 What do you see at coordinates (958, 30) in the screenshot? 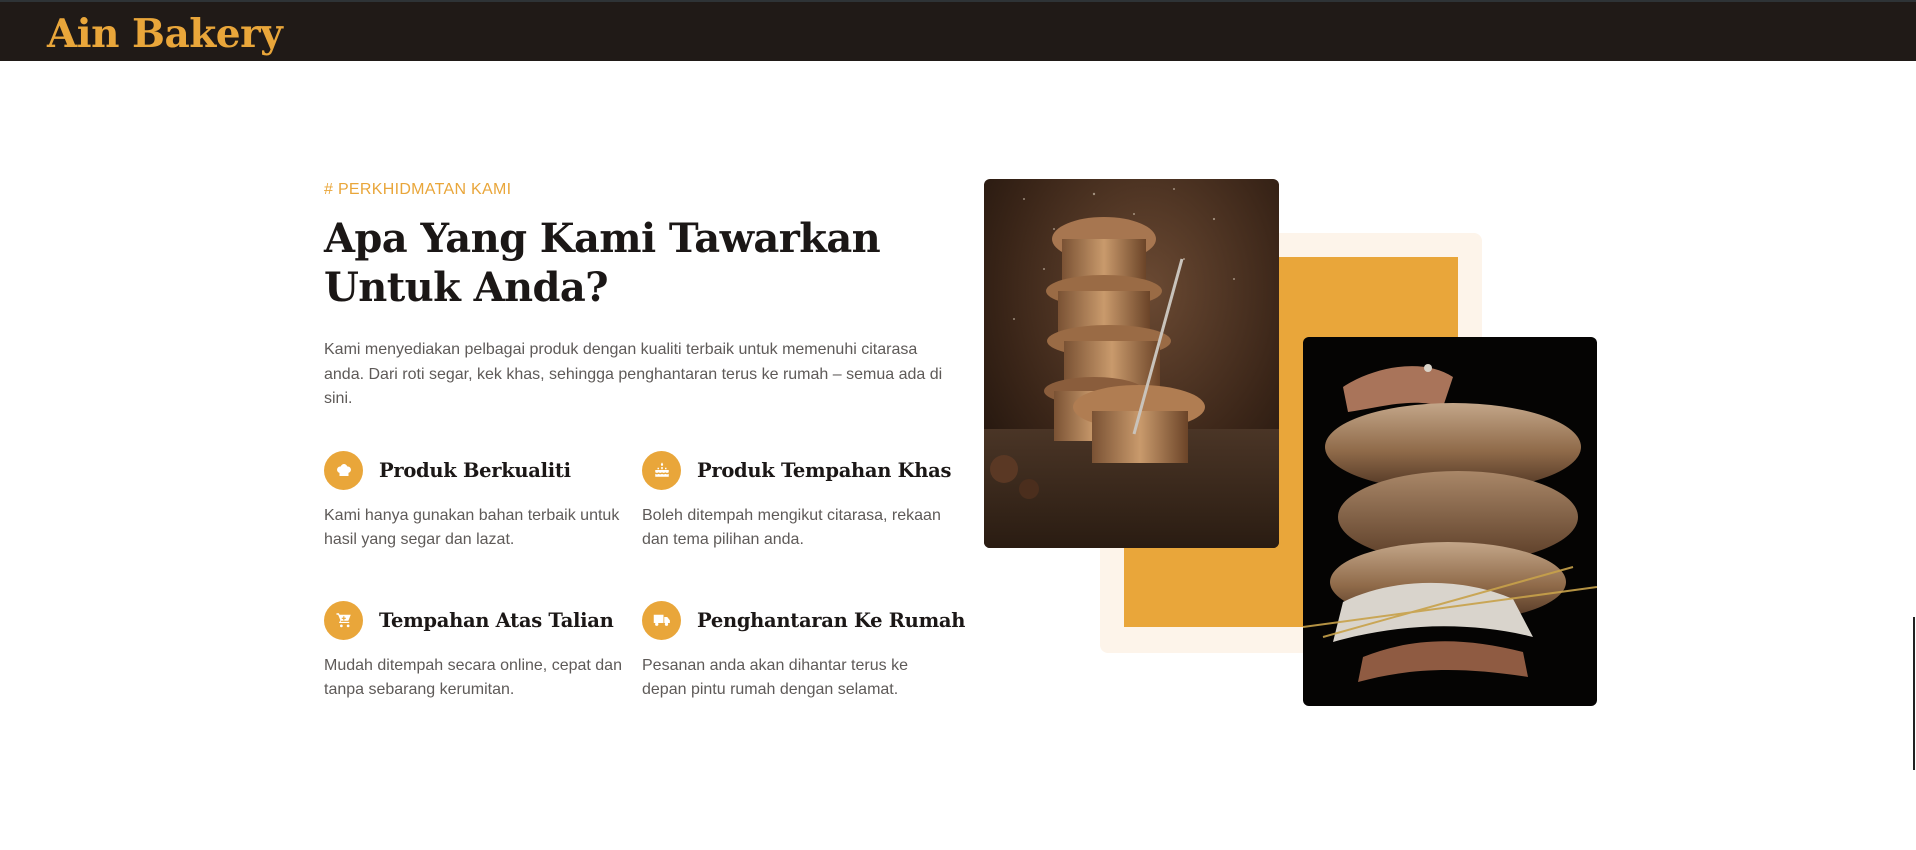
I see `top-navbar: Ain Bakery` at bounding box center [958, 30].